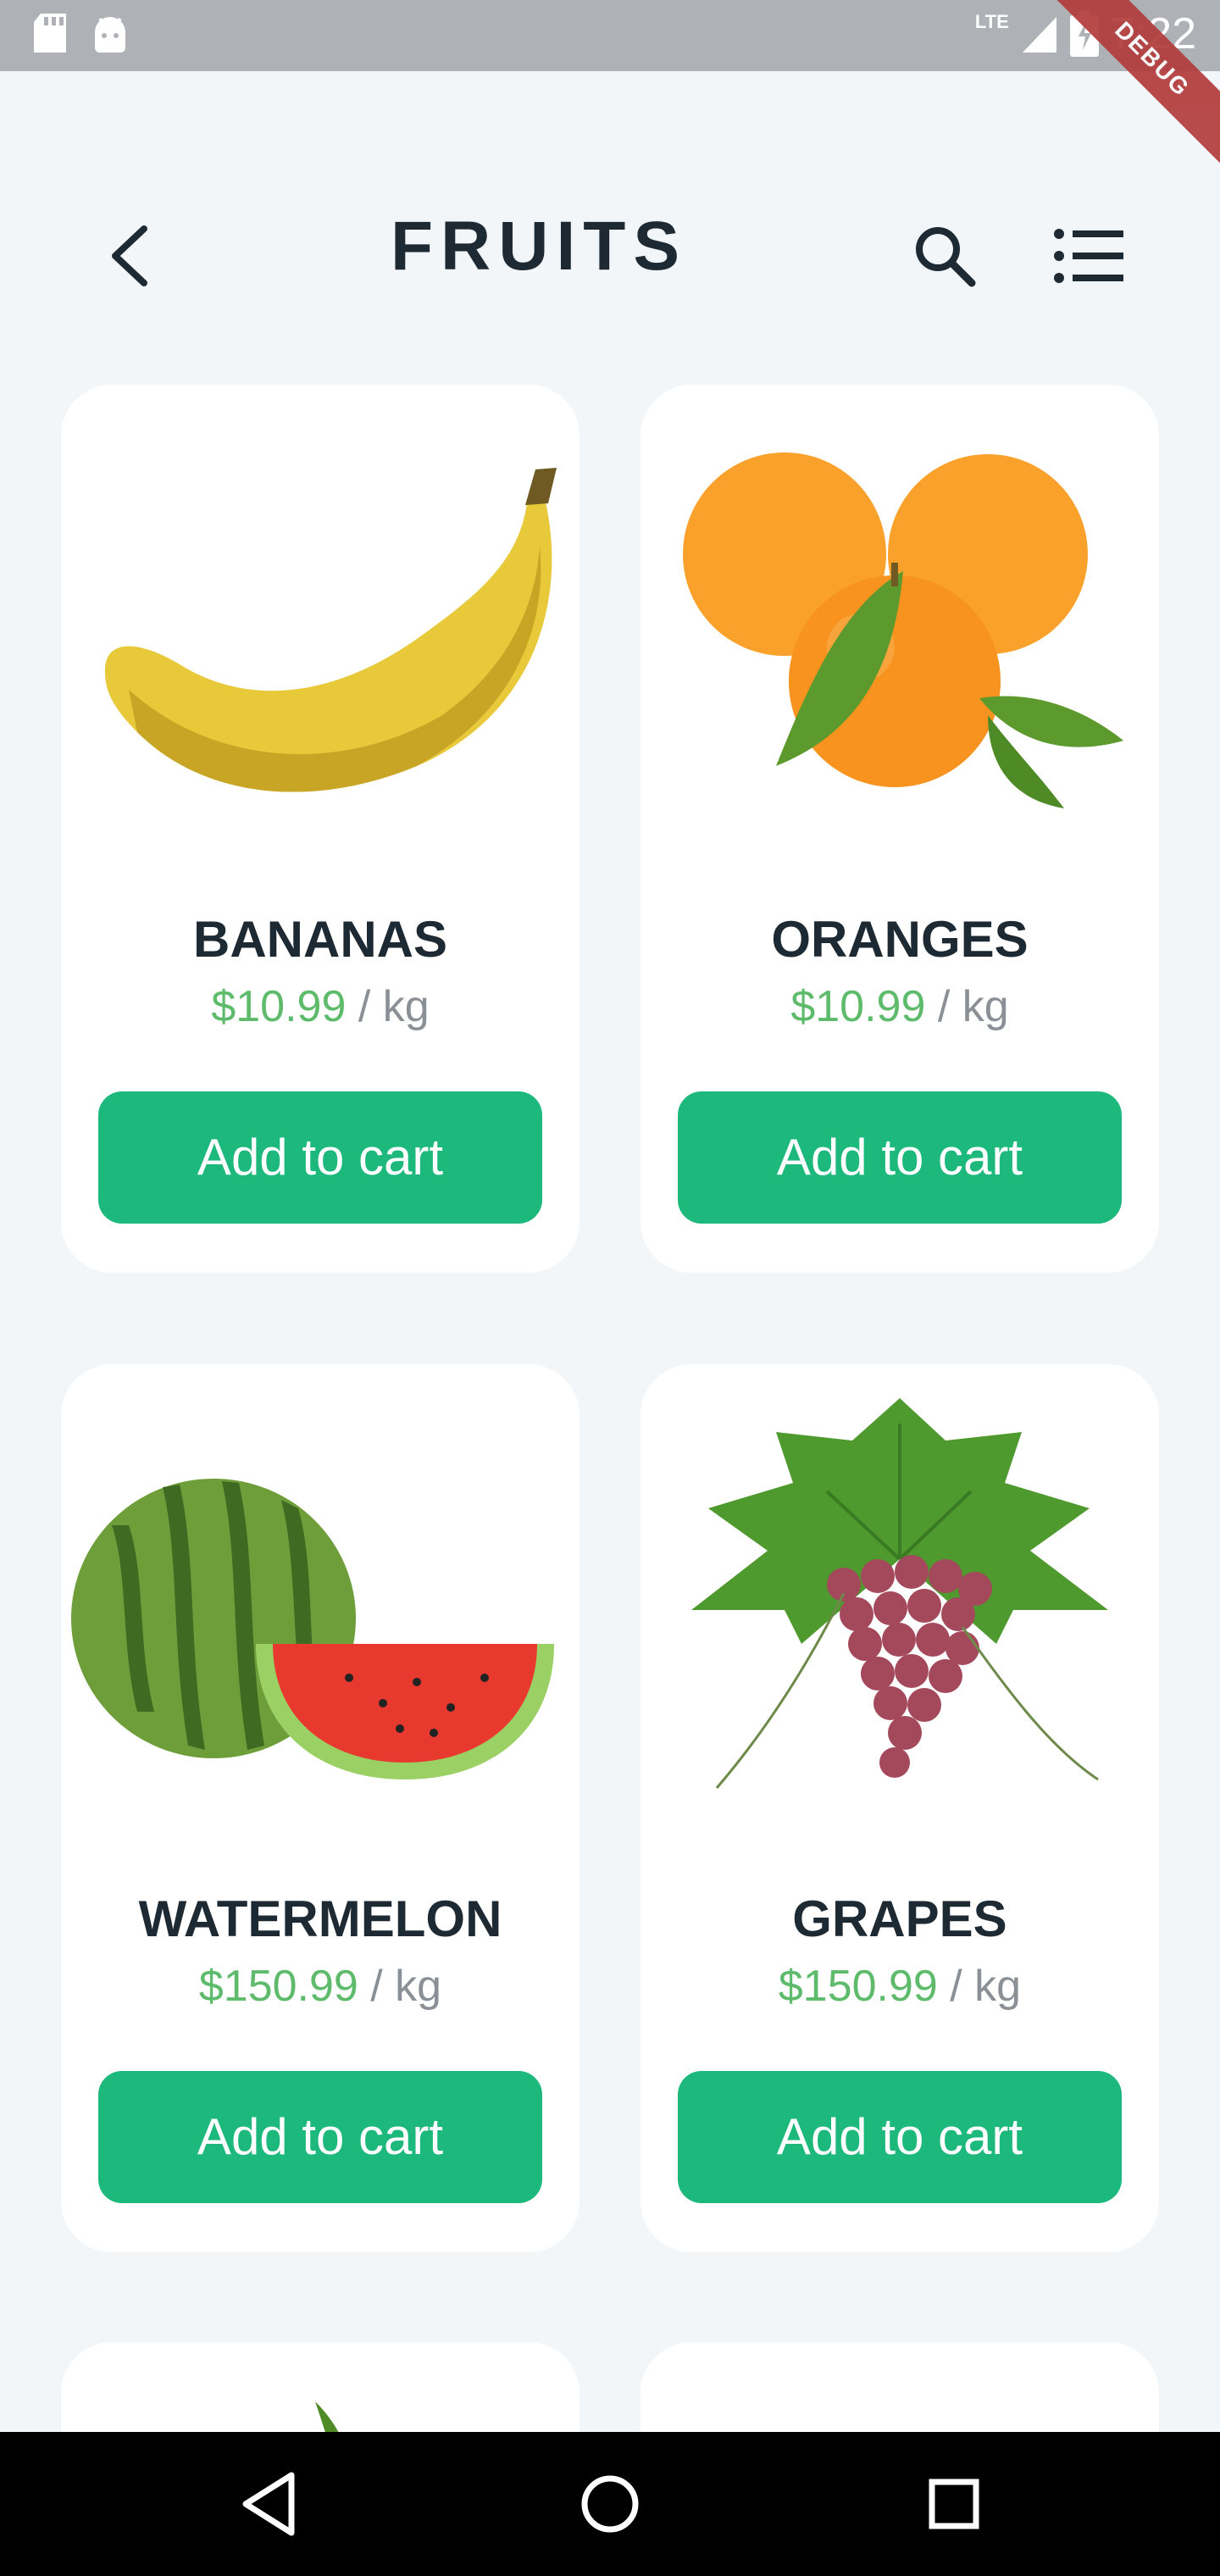 The height and width of the screenshot is (2576, 1220). I want to click on watermelon-image, so click(312, 1629).